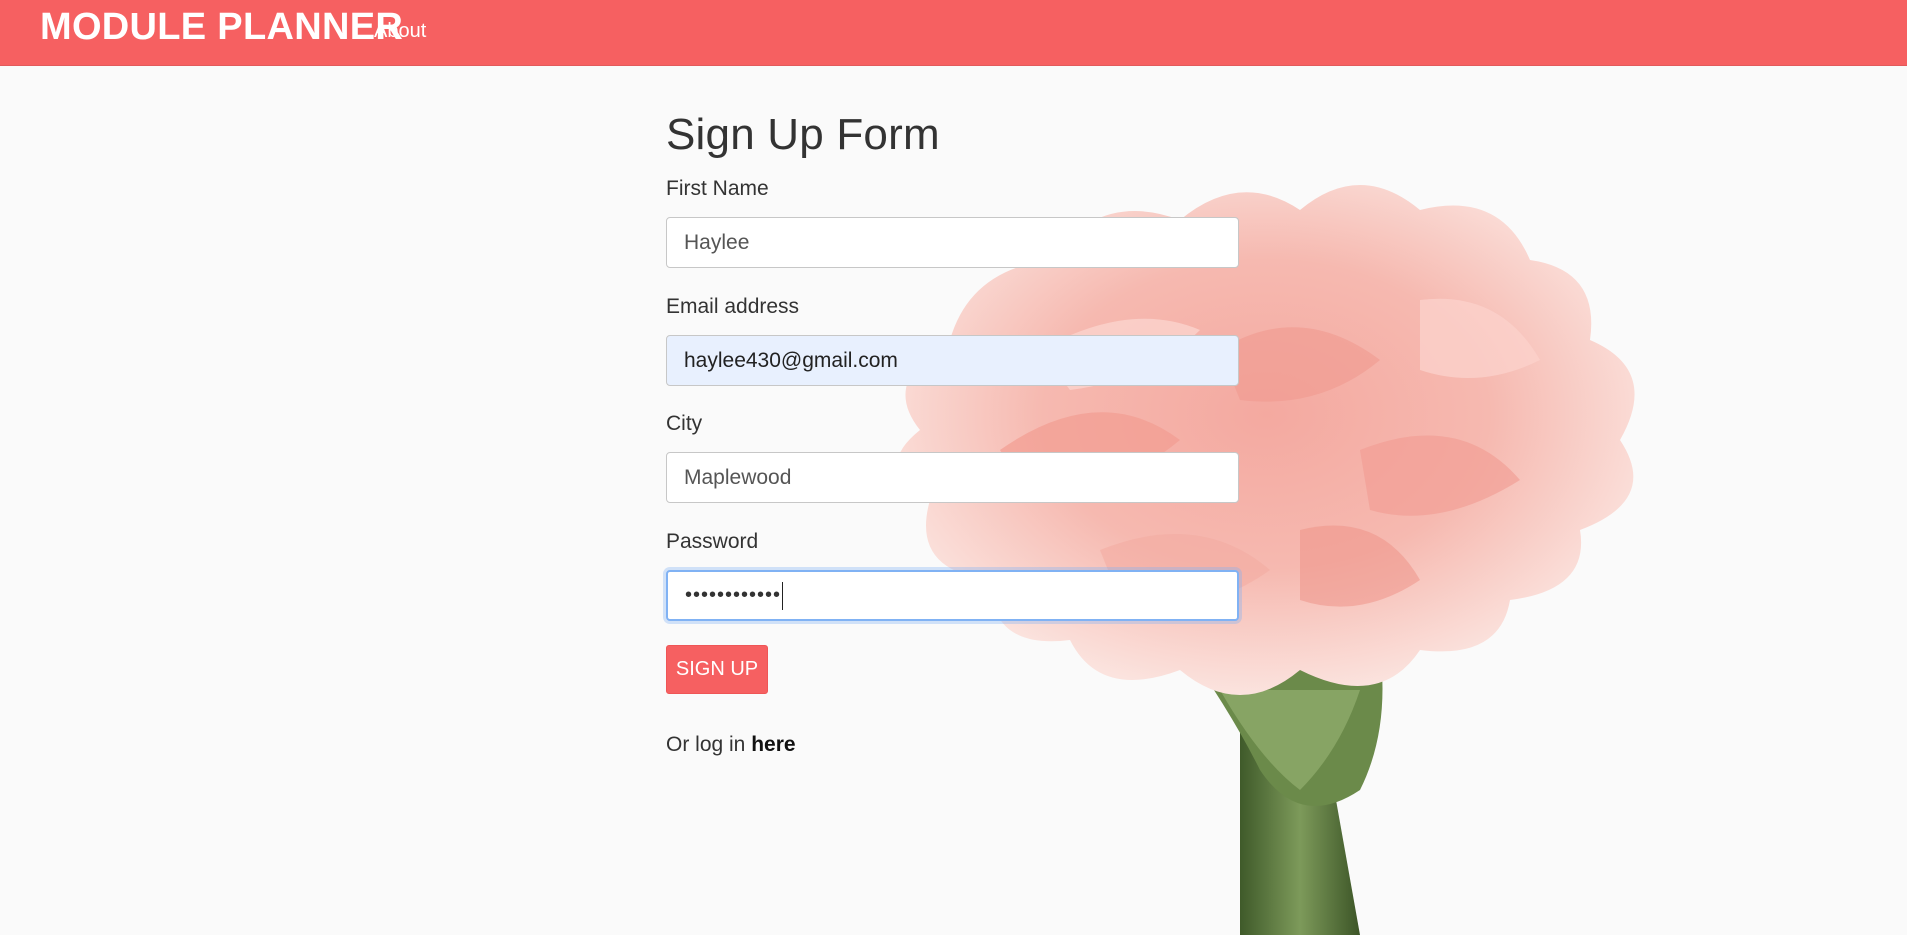  What do you see at coordinates (712, 541) in the screenshot?
I see `password-label: Password` at bounding box center [712, 541].